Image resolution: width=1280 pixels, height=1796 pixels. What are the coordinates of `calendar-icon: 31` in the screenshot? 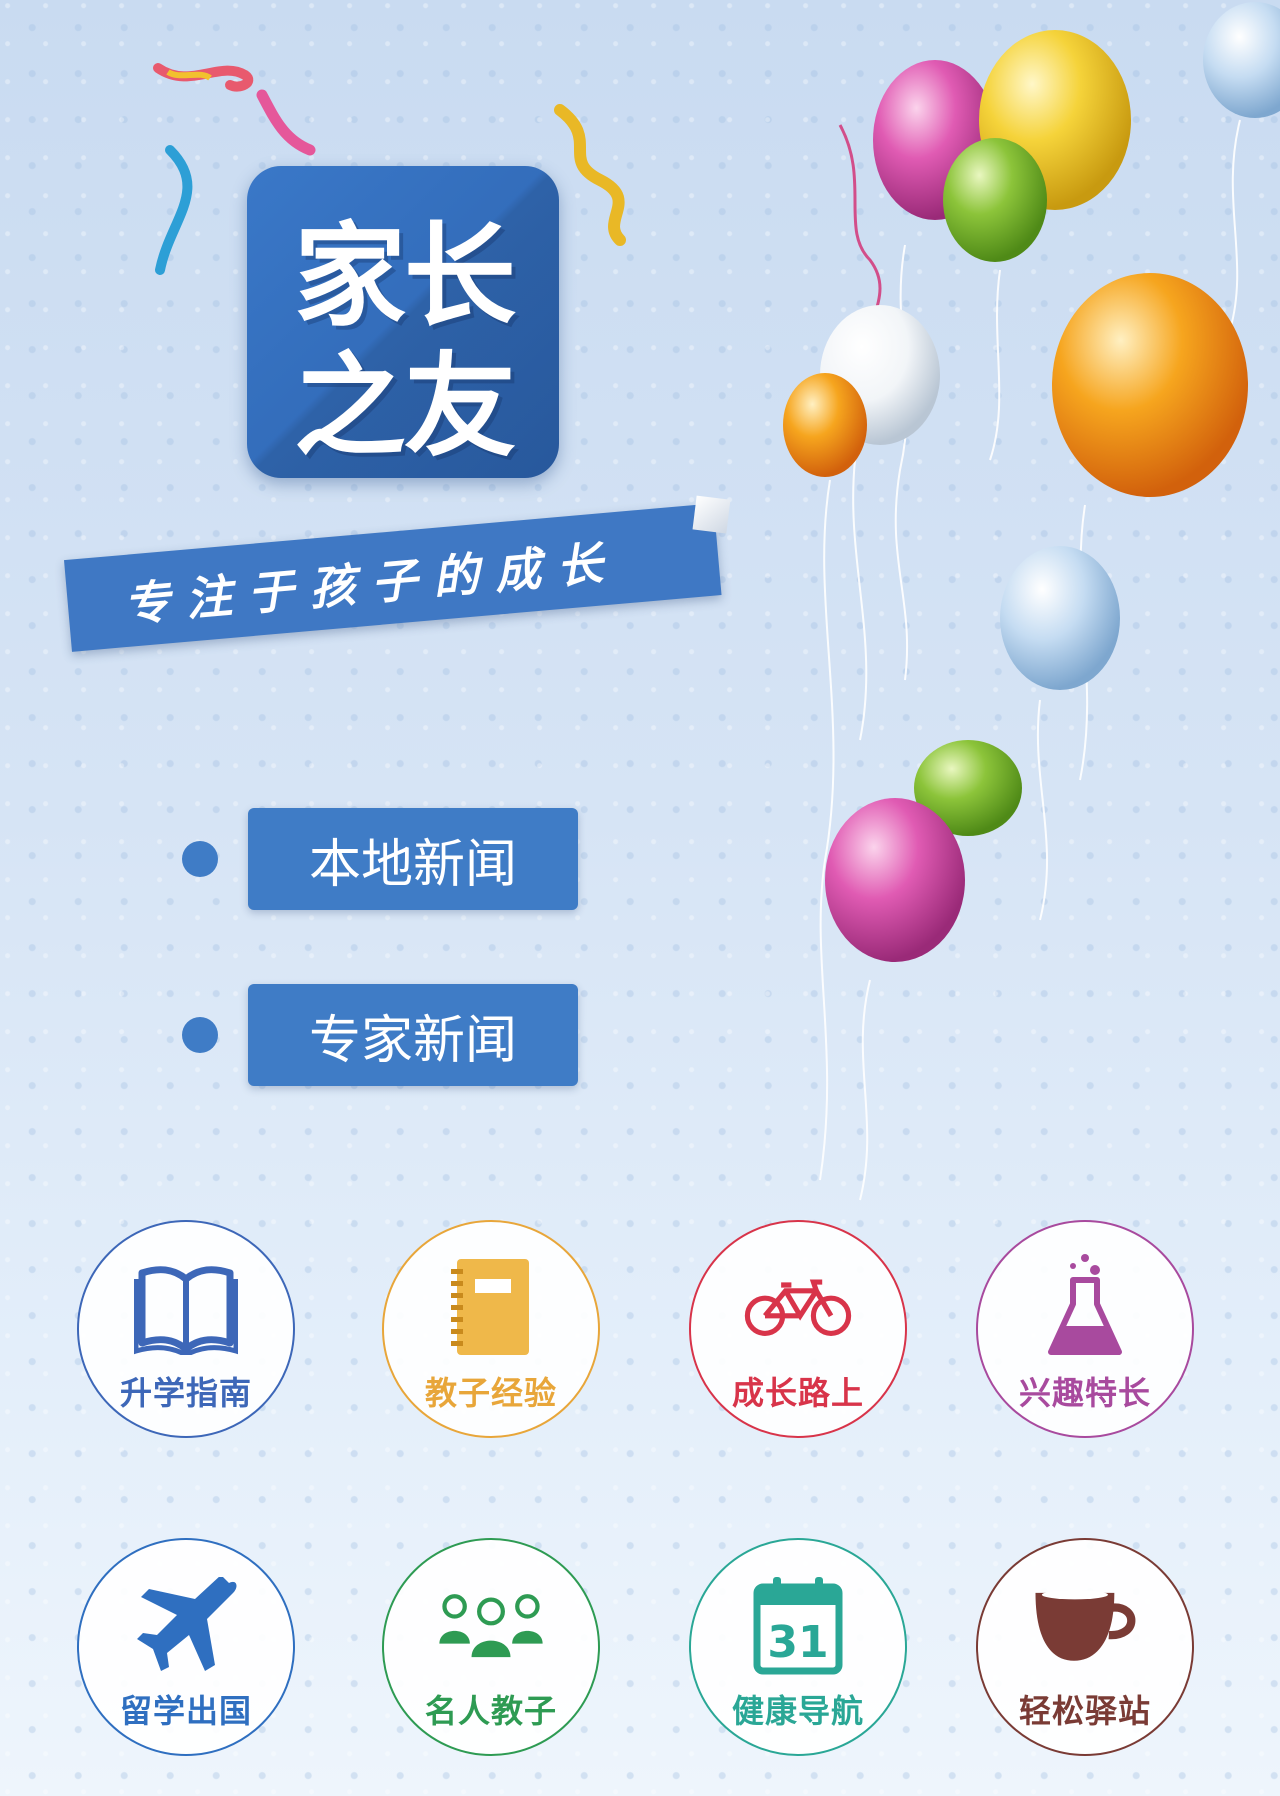 It's located at (798, 1625).